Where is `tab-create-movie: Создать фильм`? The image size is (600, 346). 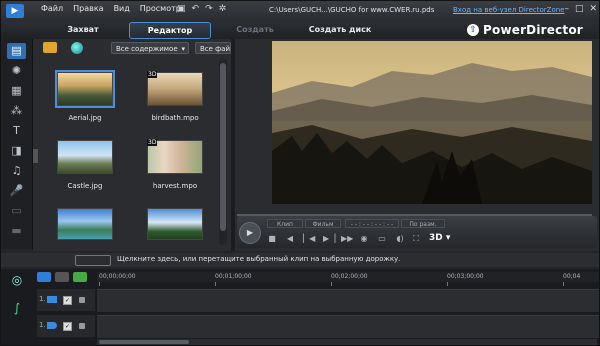 tab-create-movie: Создать фильм is located at coordinates (255, 35).